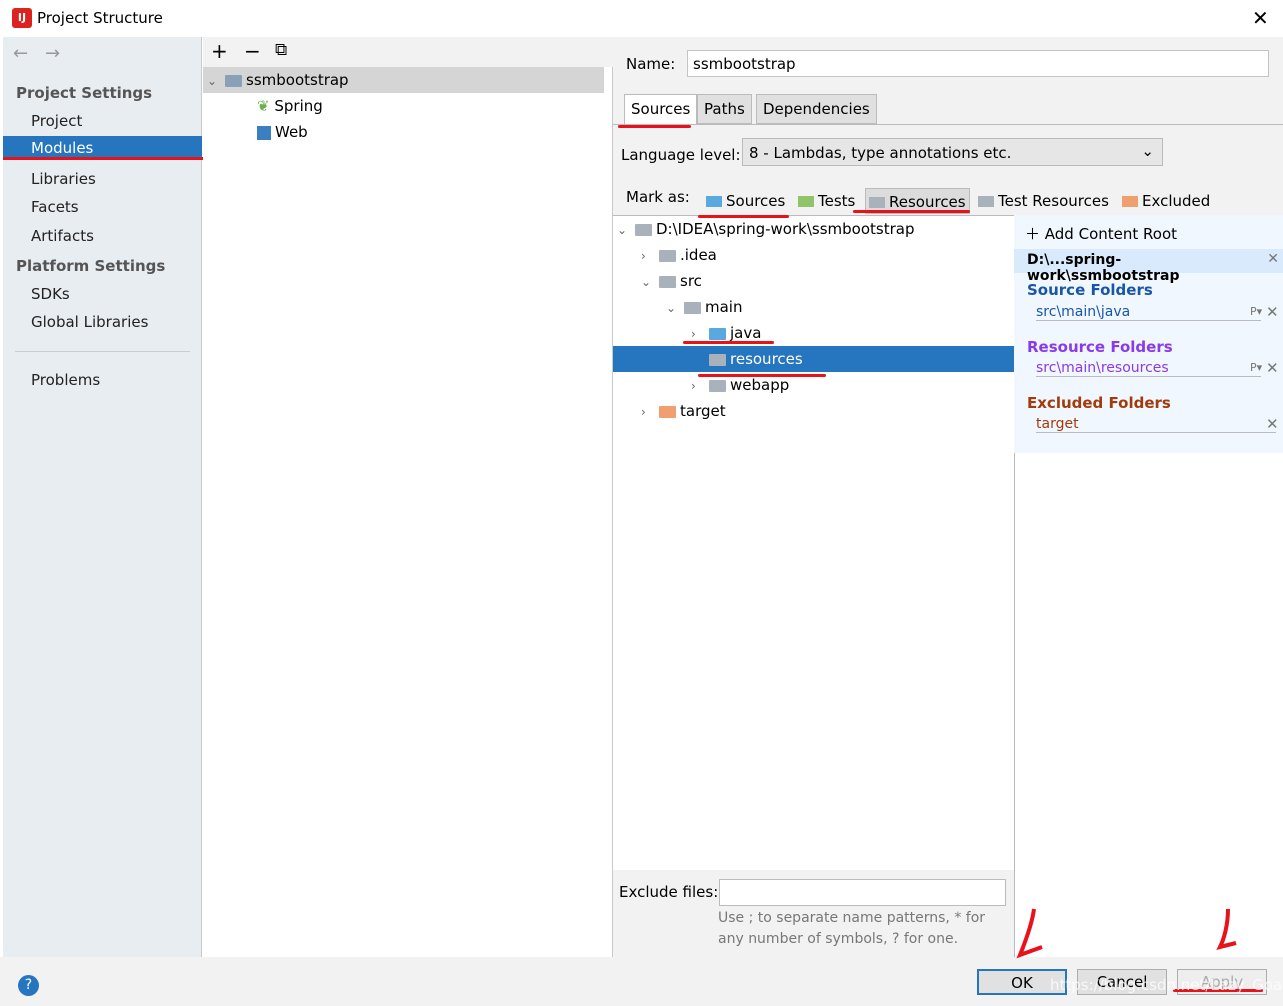 Image resolution: width=1283 pixels, height=1006 pixels. Describe the element at coordinates (816, 109) in the screenshot. I see `tab-dependencies: Dependencies` at that location.